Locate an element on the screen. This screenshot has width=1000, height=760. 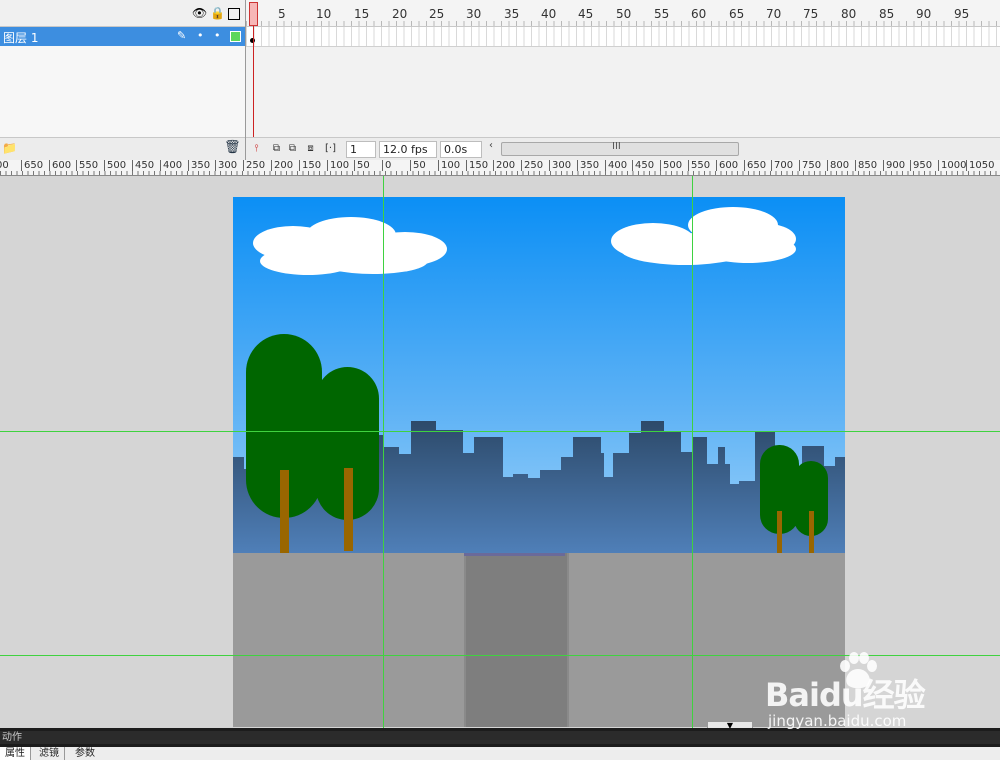
cloud-left is located at coordinates (350, 246).